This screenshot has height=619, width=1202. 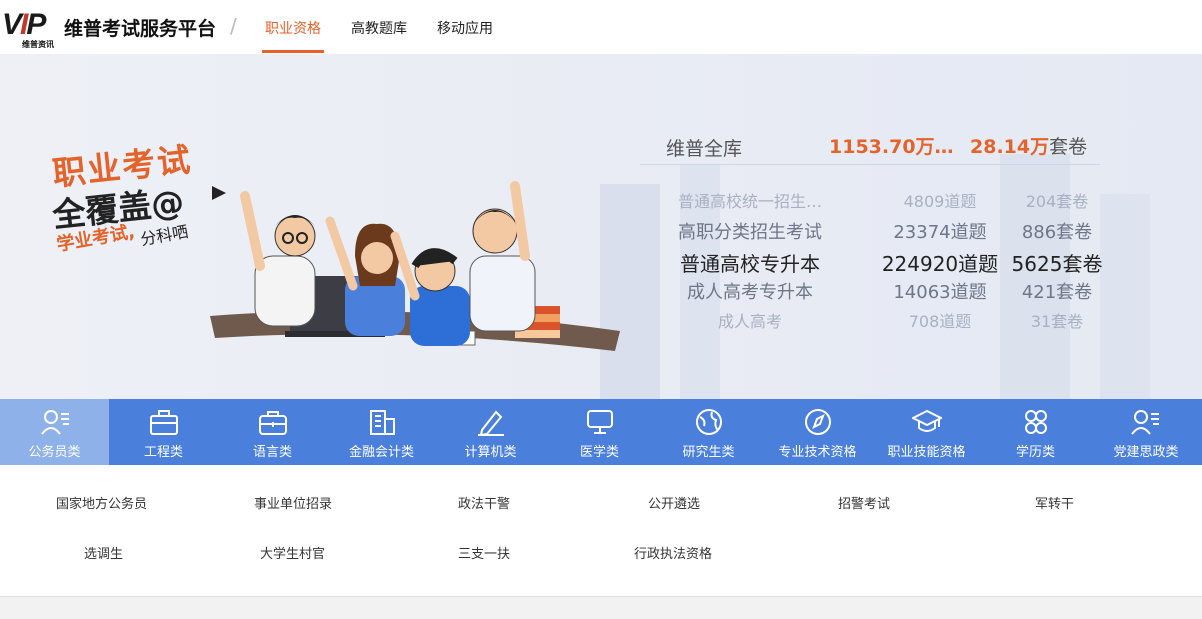 I want to click on tab-mobile-apps: 移动应用, so click(x=465, y=28).